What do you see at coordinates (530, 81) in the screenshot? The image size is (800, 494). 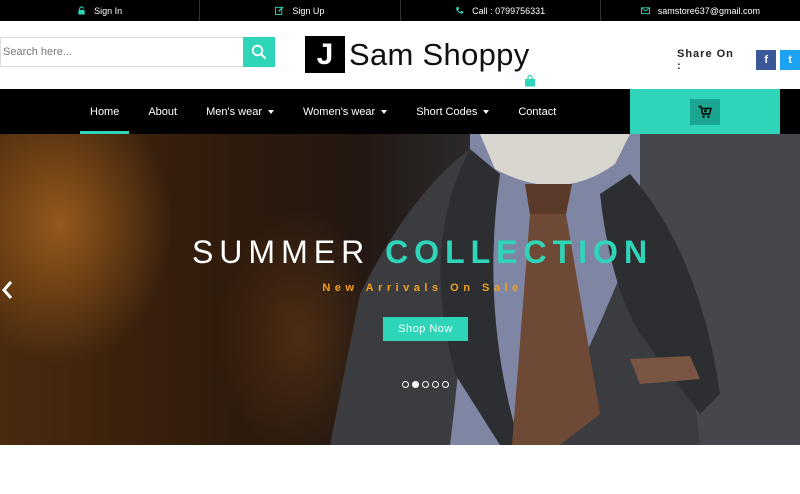 I see `shopping-bag-icon` at bounding box center [530, 81].